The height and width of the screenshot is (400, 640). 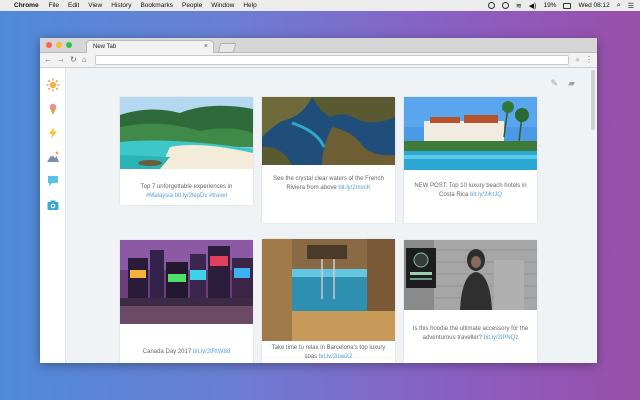 What do you see at coordinates (577, 60) in the screenshot?
I see `extension-icon: ●` at bounding box center [577, 60].